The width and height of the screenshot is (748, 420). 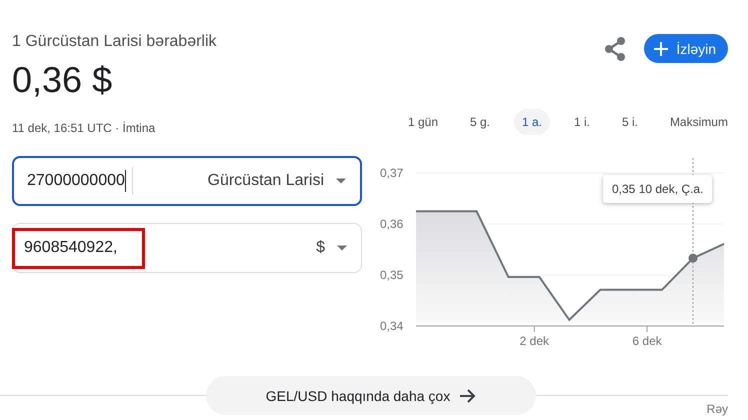 What do you see at coordinates (392, 224) in the screenshot?
I see `axis-label: 0,36` at bounding box center [392, 224].